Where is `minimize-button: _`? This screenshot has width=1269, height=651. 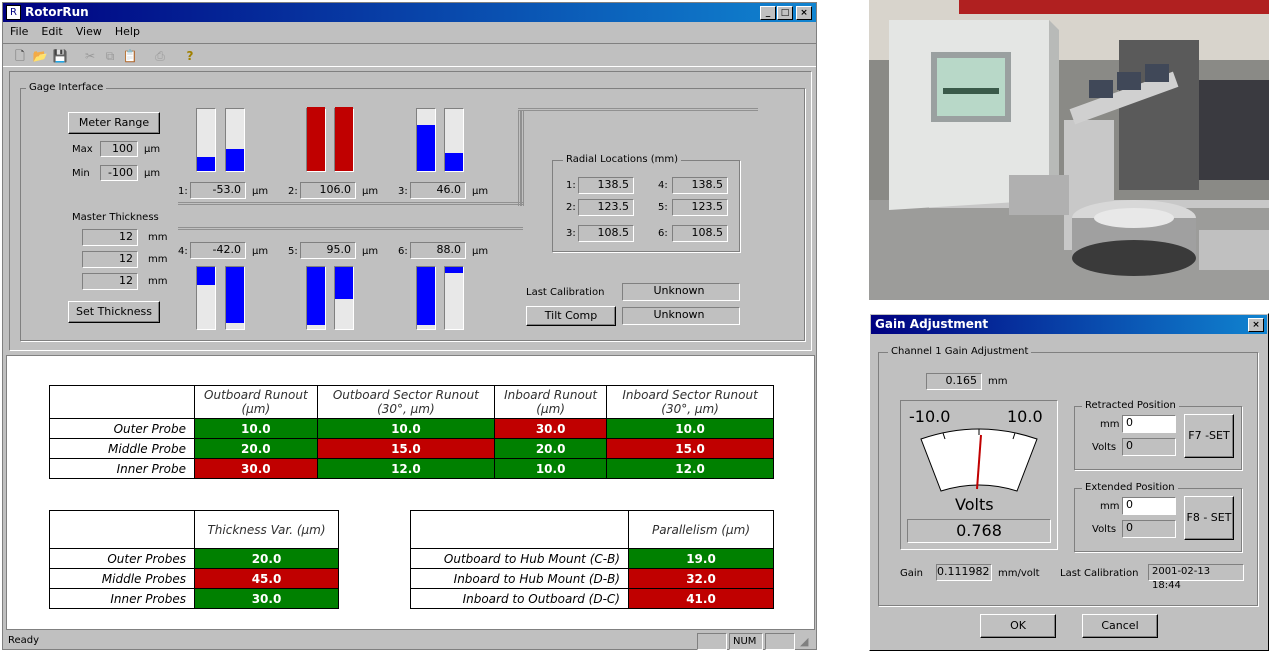
minimize-button: _ is located at coordinates (768, 13).